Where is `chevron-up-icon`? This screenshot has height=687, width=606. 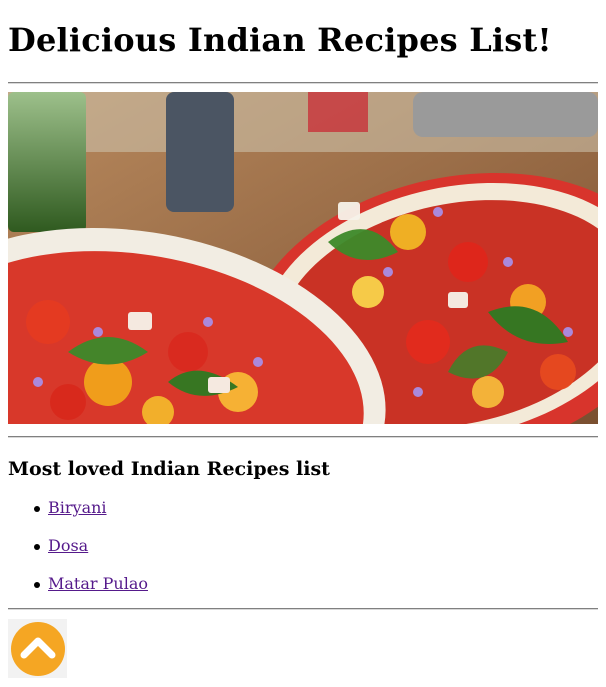
chevron-up-icon is located at coordinates (37, 648).